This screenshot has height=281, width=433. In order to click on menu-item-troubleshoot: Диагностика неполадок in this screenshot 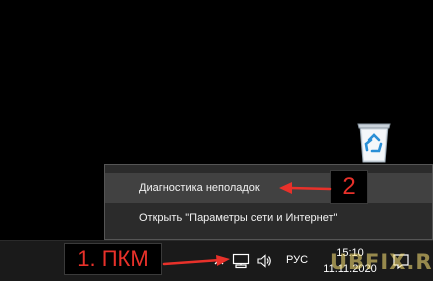, I will do `click(268, 188)`.